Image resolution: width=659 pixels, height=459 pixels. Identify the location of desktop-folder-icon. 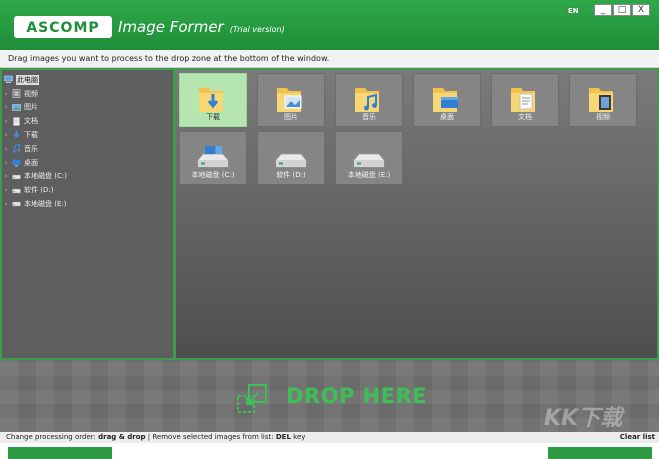
(445, 100).